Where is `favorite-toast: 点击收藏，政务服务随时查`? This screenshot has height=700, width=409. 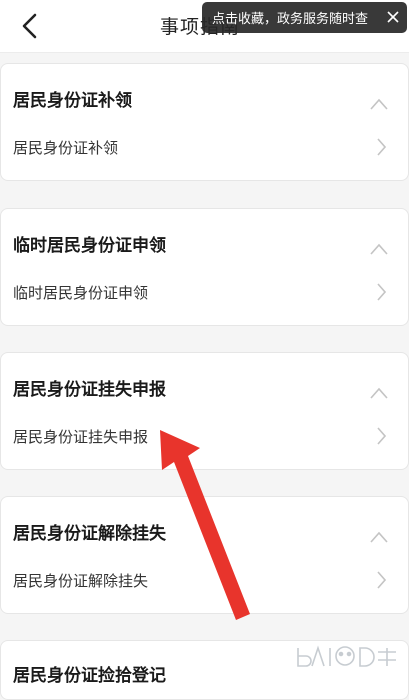 favorite-toast: 点击收藏，政务服务随时查 is located at coordinates (304, 17).